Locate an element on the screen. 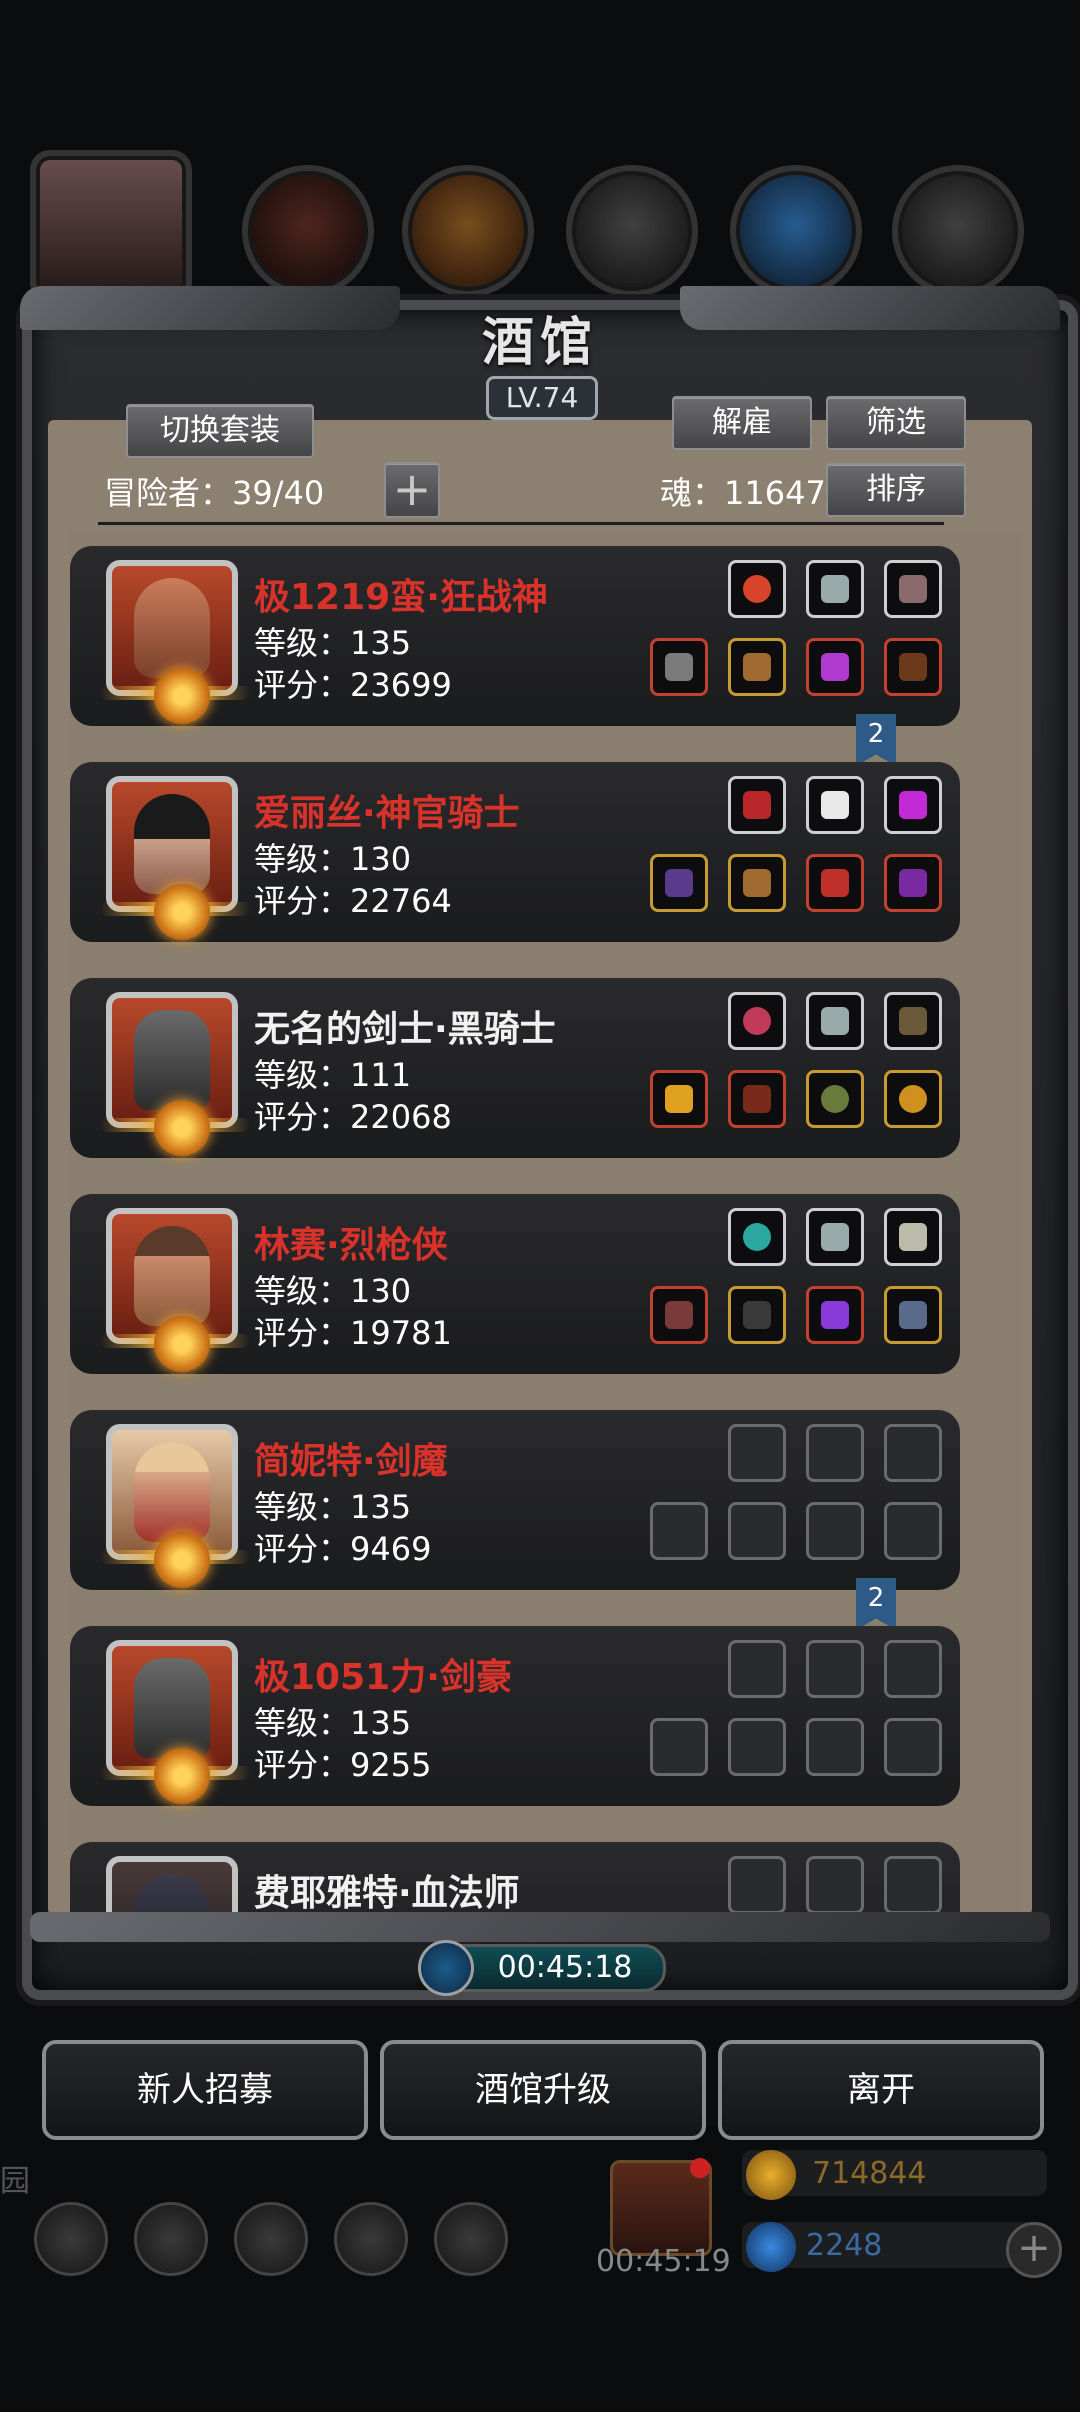 The image size is (1080, 2412). switch-outfit-button: 切换套装 is located at coordinates (220, 431).